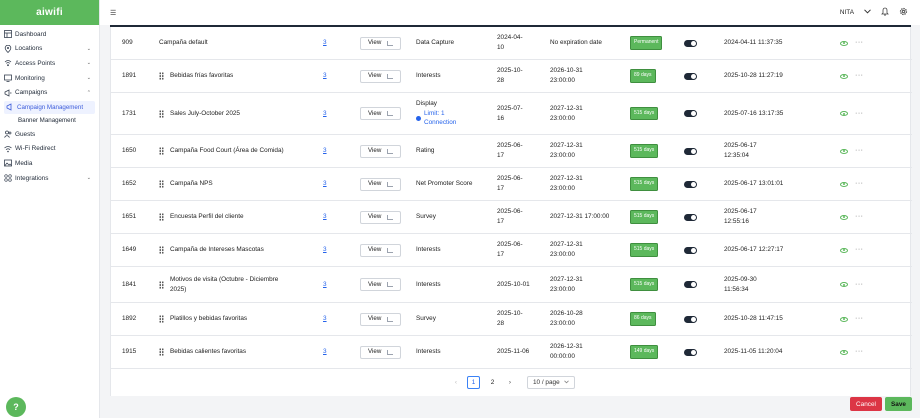 Image resolution: width=920 pixels, height=418 pixels. Describe the element at coordinates (566, 351) in the screenshot. I see `end-date: 2026-12-31 00:00:00` at that location.